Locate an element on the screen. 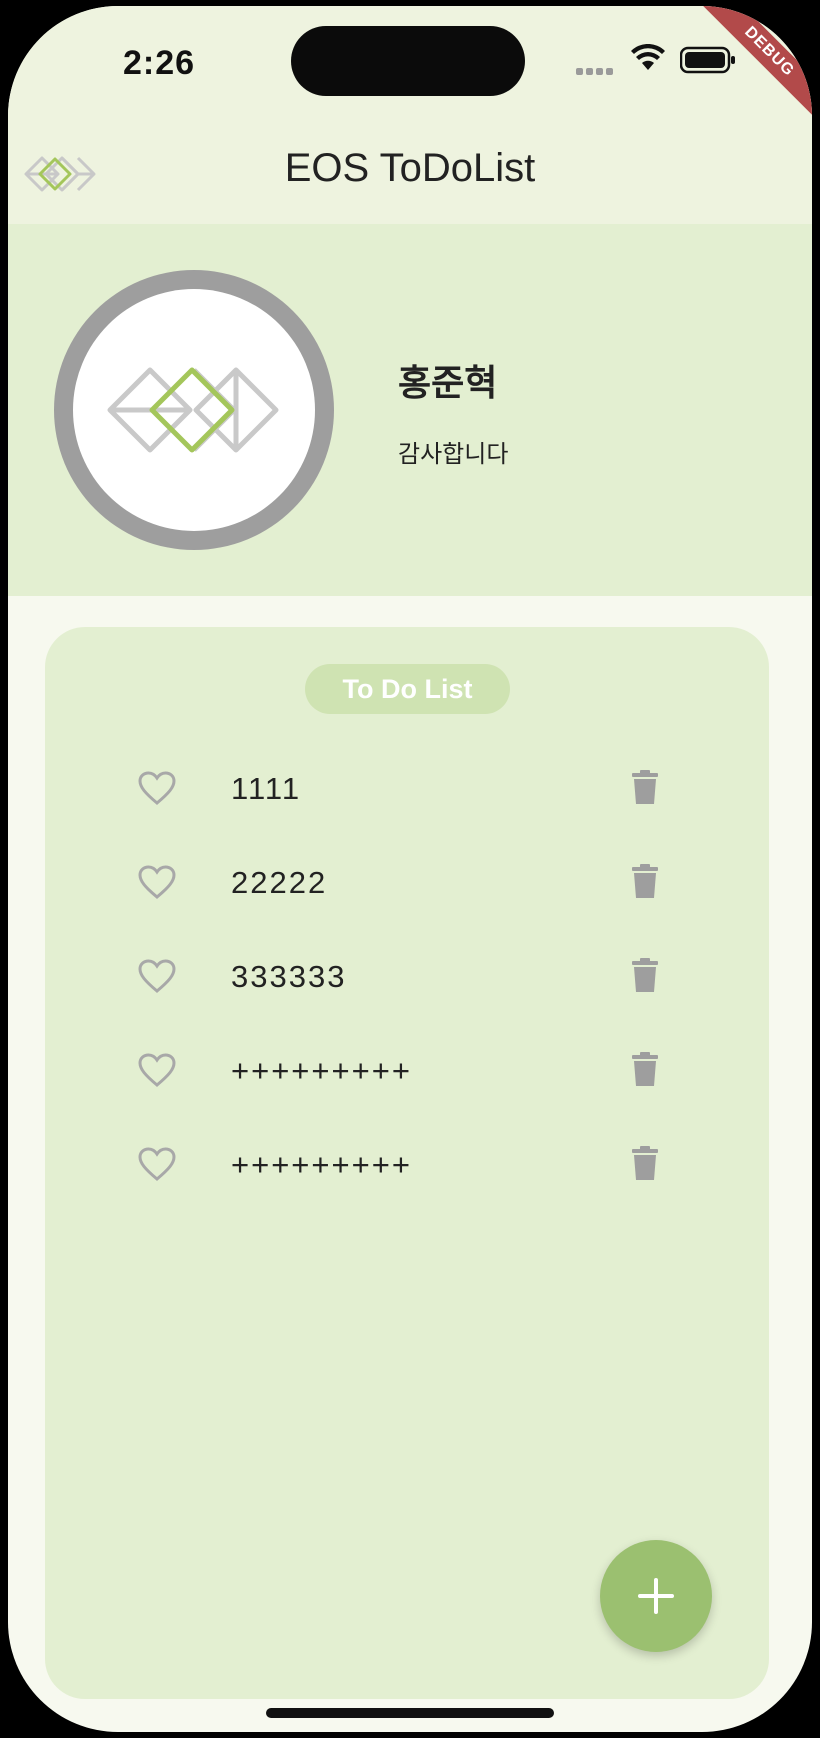 The width and height of the screenshot is (820, 1738). status-bar: 2:26 DEBUG is located at coordinates (410, 68).